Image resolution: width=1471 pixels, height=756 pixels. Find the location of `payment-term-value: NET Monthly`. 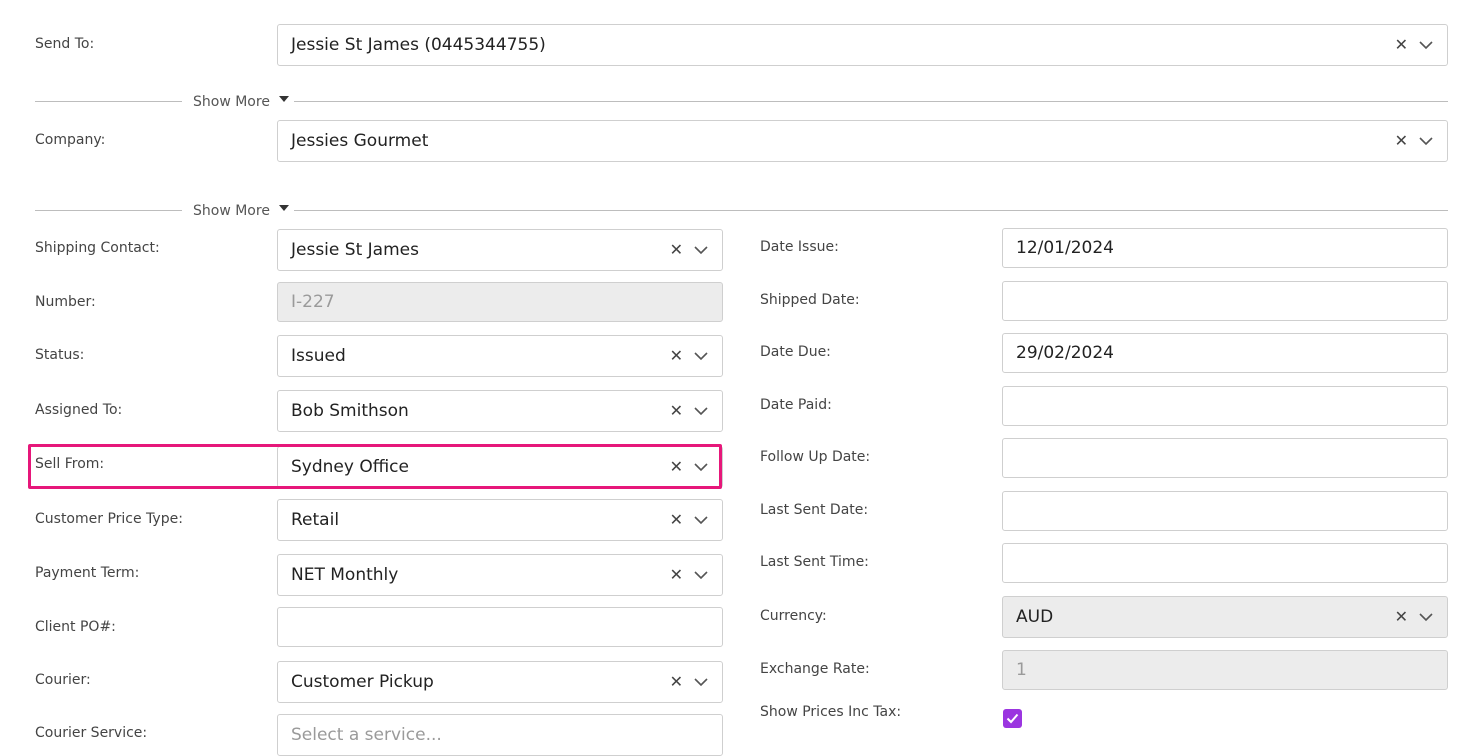

payment-term-value: NET Monthly is located at coordinates (345, 575).